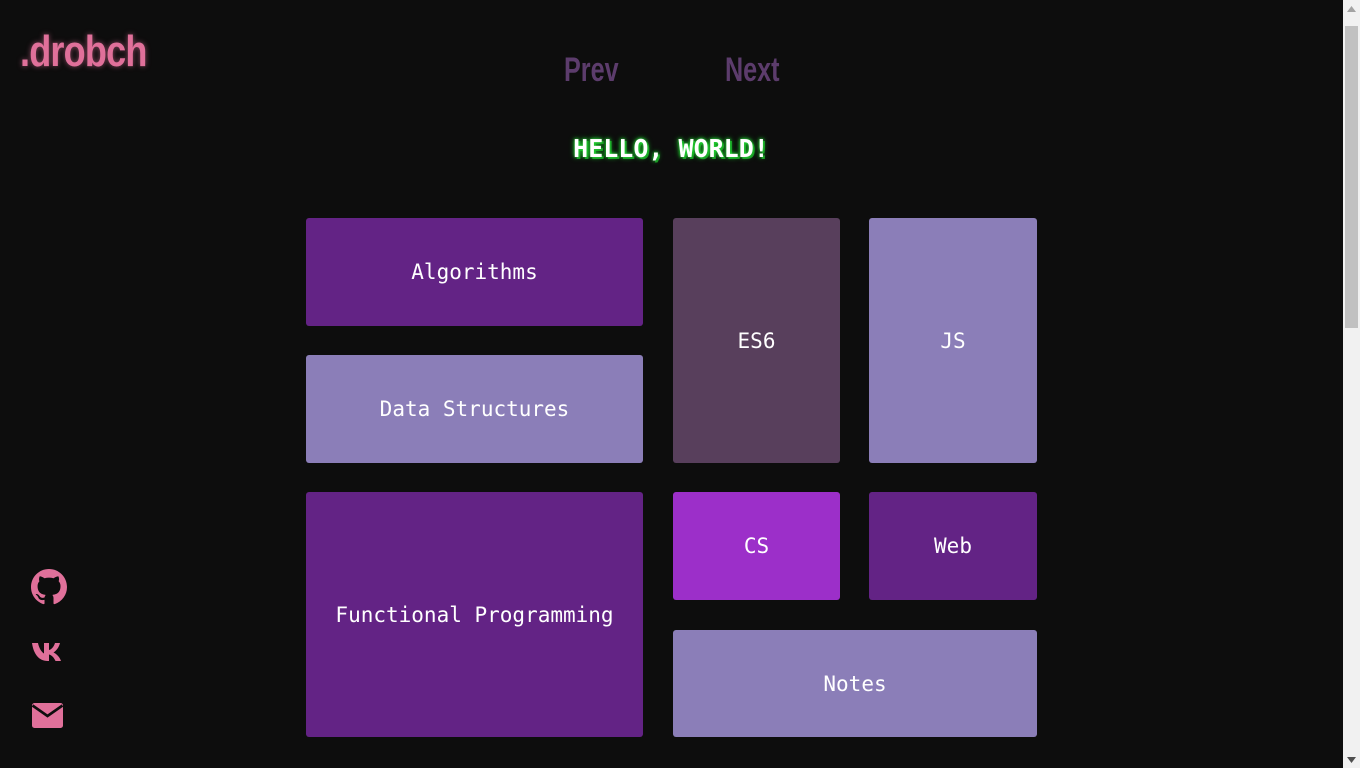  Describe the element at coordinates (953, 546) in the screenshot. I see `tile-web: Web` at that location.